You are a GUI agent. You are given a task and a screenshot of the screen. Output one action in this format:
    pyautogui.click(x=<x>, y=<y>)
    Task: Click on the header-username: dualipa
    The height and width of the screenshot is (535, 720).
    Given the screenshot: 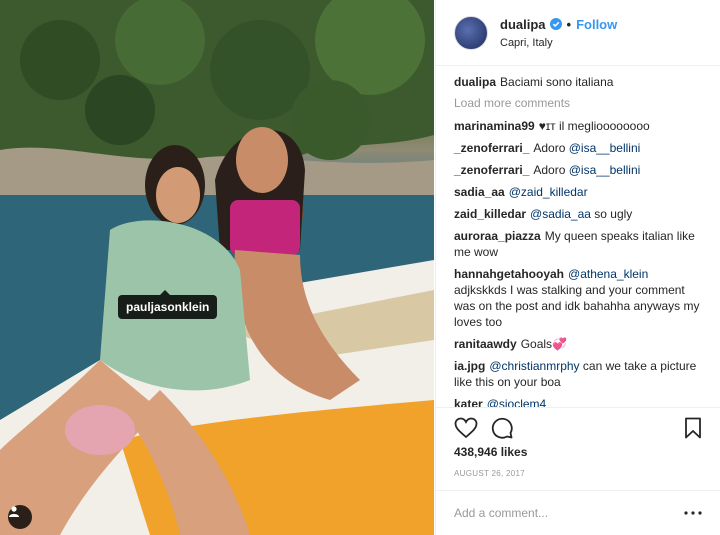 What is the action you would take?
    pyautogui.click(x=523, y=24)
    